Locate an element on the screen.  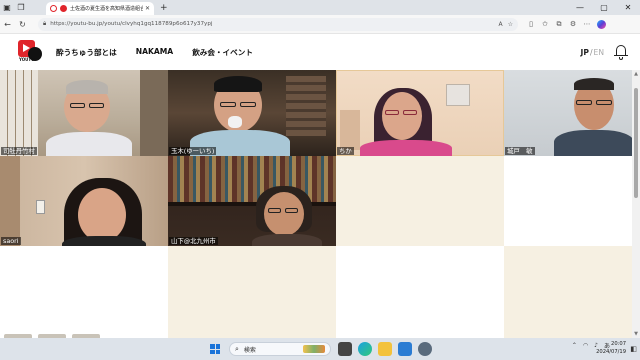
back-icon: ← is located at coordinates (7, 24).